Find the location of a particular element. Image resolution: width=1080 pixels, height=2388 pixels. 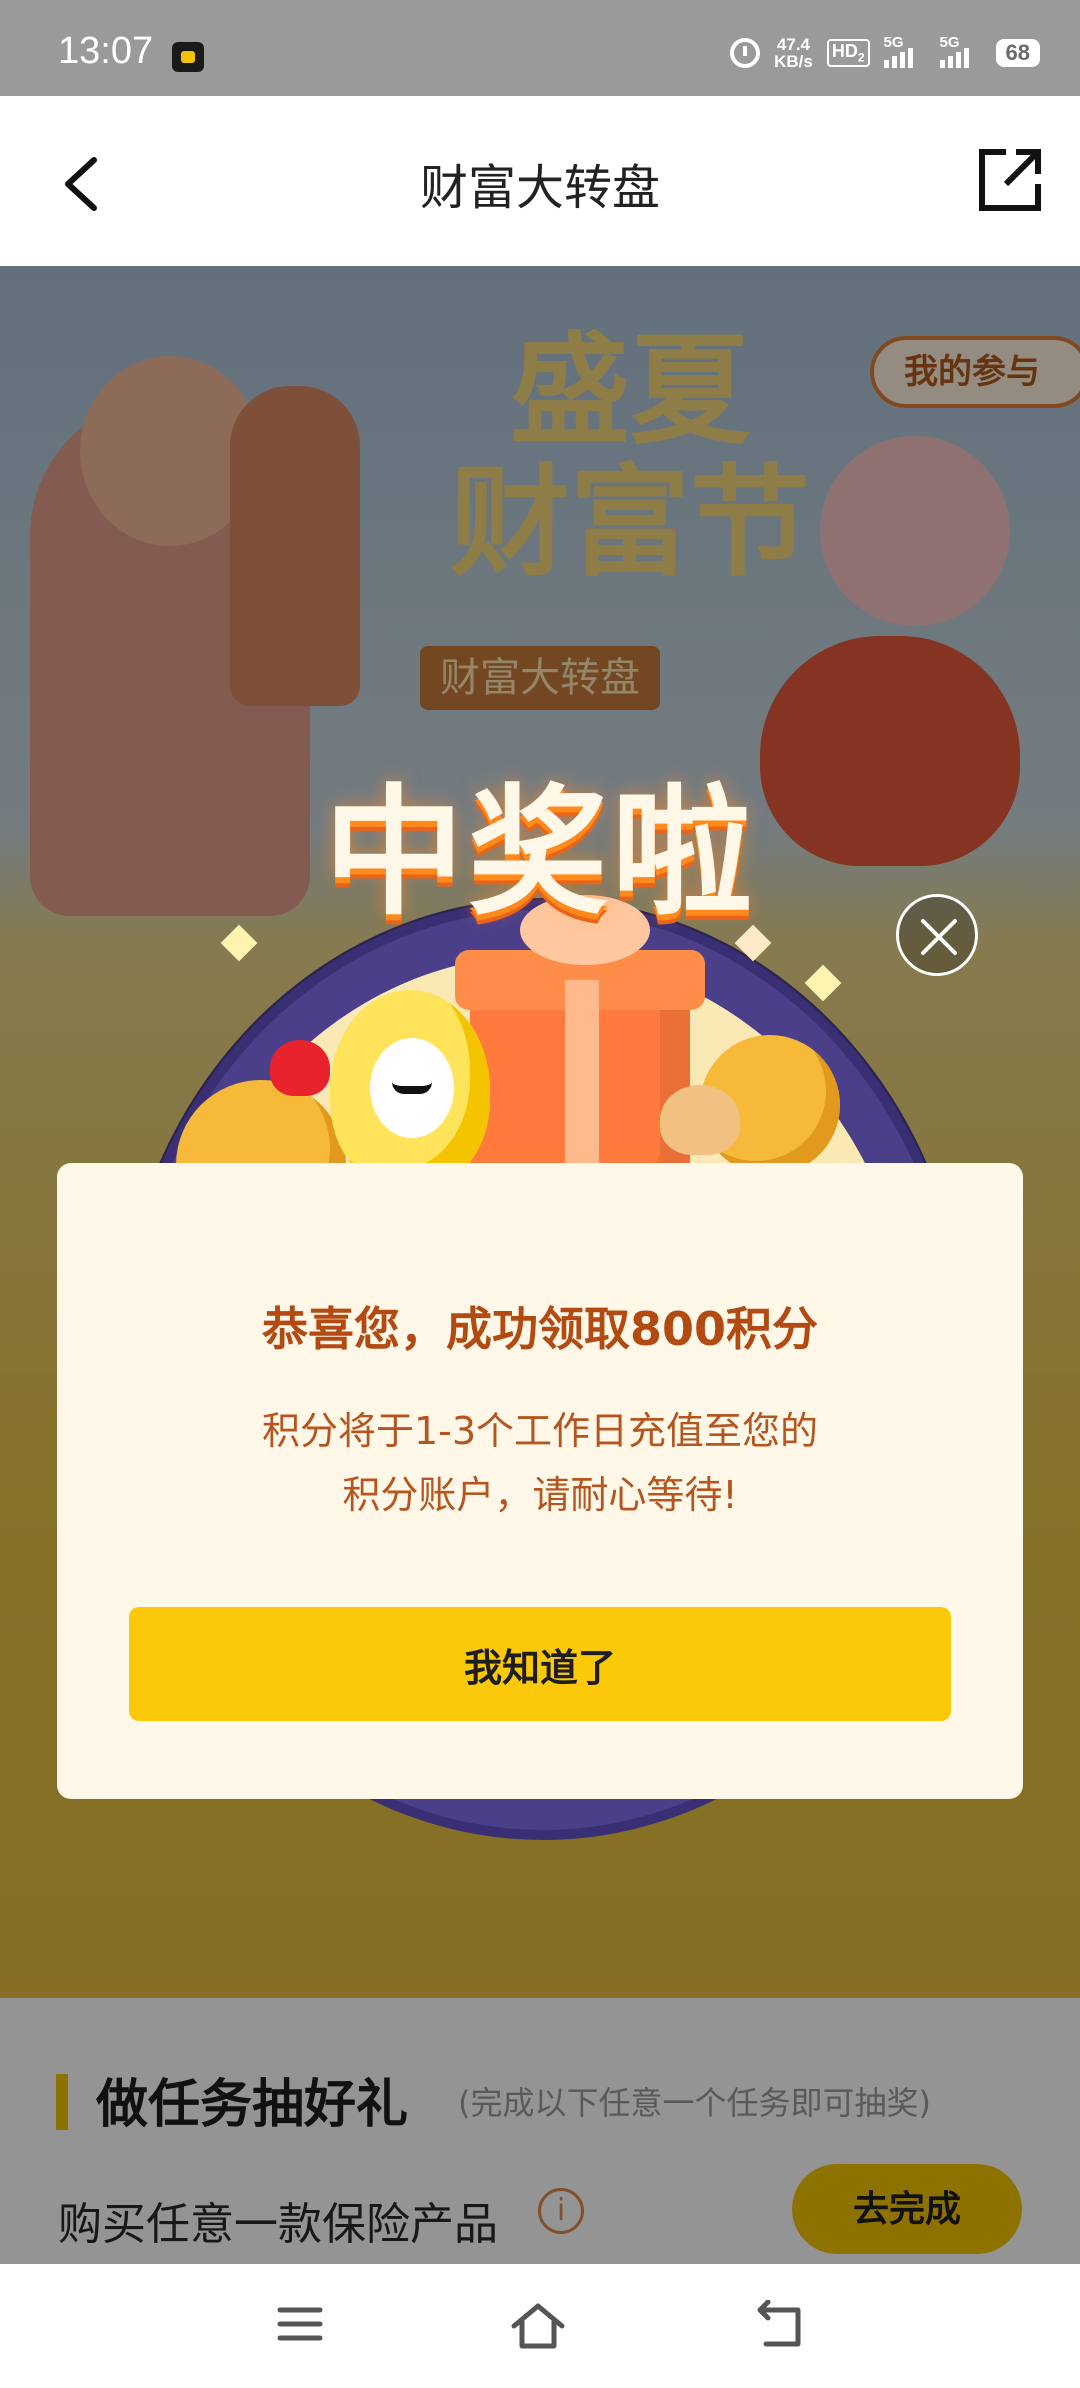

network-speed: 47.4 KB/s is located at coordinates (793, 53).